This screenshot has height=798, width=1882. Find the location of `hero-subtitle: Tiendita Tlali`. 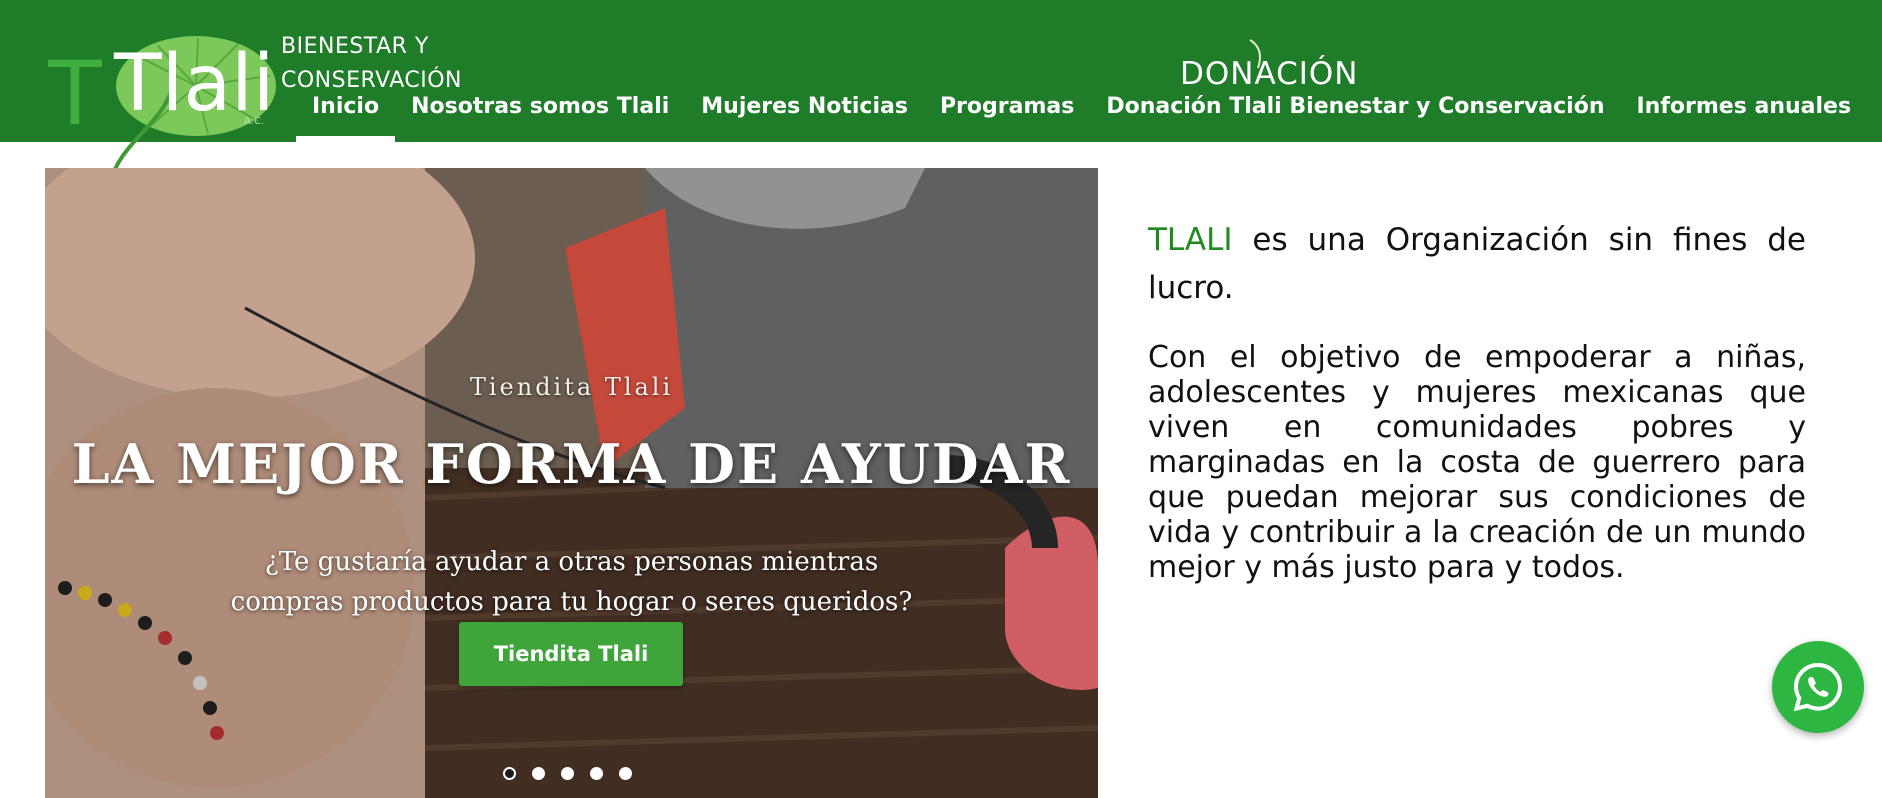

hero-subtitle: Tiendita Tlali is located at coordinates (571, 387).